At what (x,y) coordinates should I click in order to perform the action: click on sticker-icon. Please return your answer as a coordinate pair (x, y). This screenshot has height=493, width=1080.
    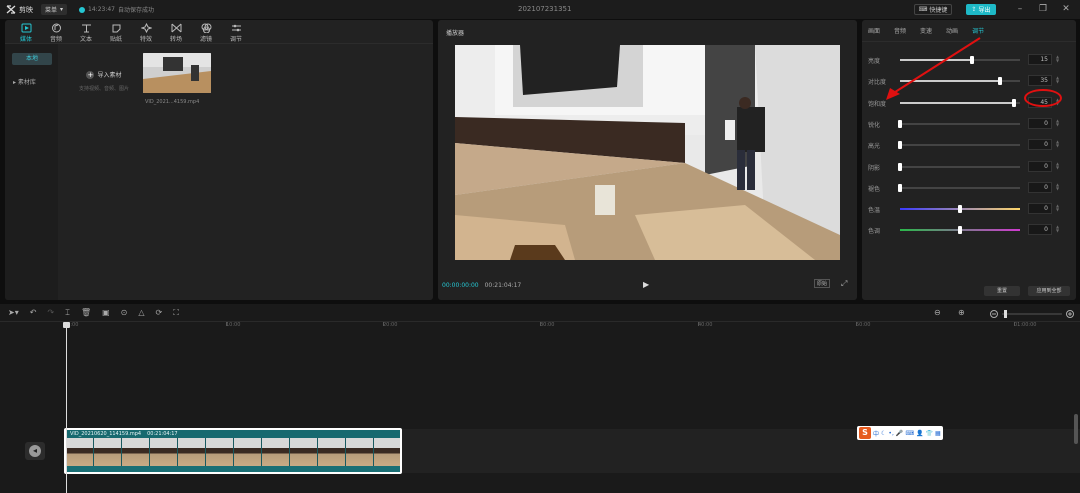
    Looking at the image, I should click on (116, 28).